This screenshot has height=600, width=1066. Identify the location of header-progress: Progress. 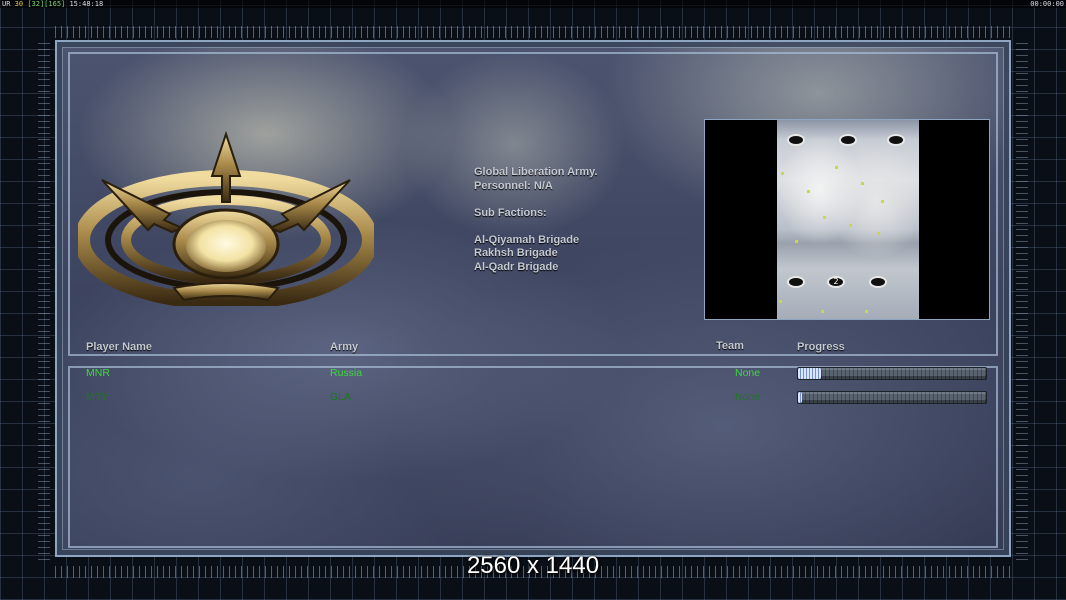
(821, 347).